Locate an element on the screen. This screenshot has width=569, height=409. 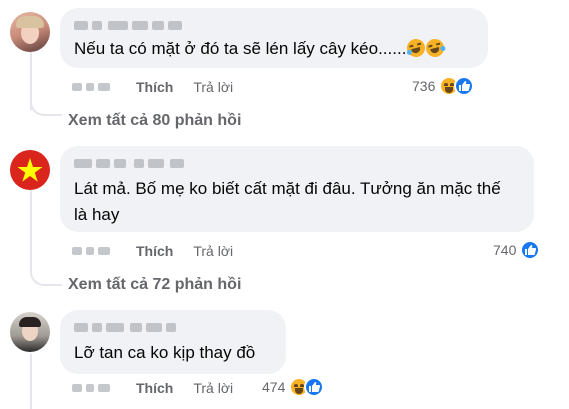
reaction-summary: 474 is located at coordinates (293, 387).